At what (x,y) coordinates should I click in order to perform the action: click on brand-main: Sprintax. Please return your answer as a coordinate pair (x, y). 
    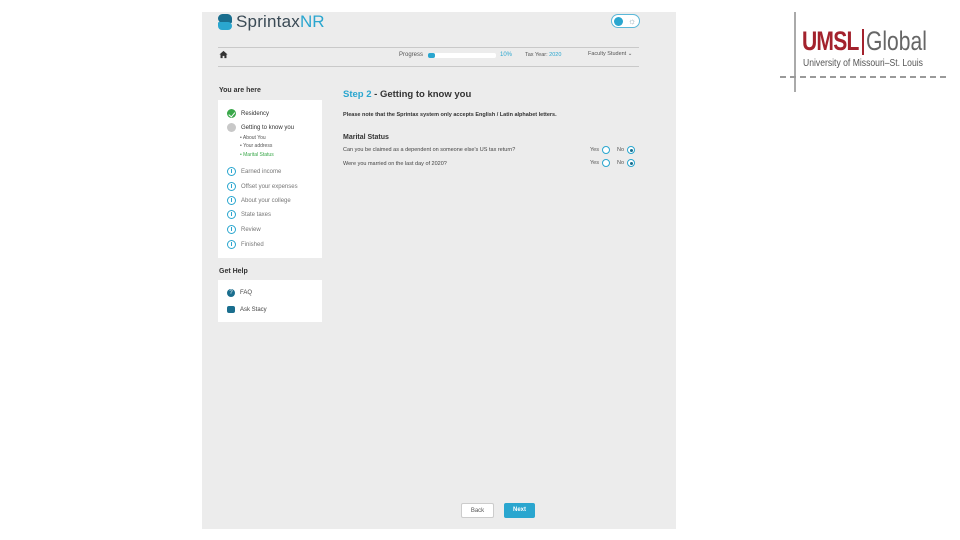
    Looking at the image, I should click on (268, 21).